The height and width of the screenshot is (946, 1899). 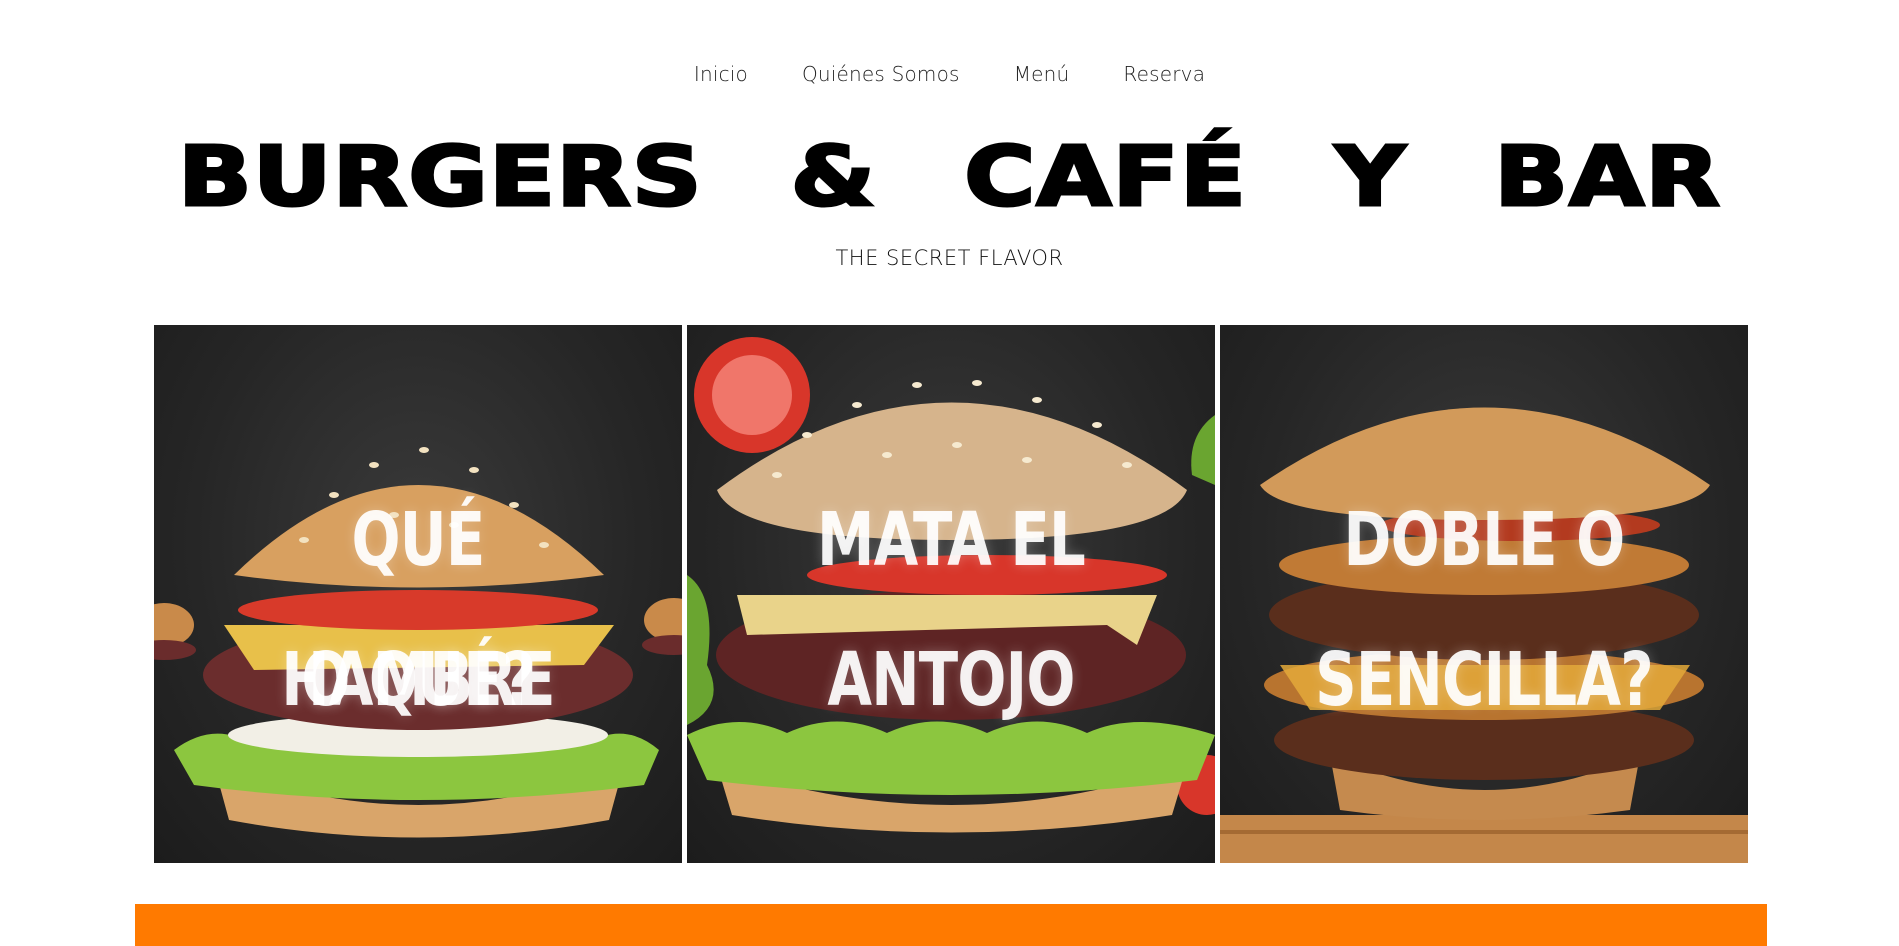 I want to click on orange-accent-bar, so click(x=951, y=925).